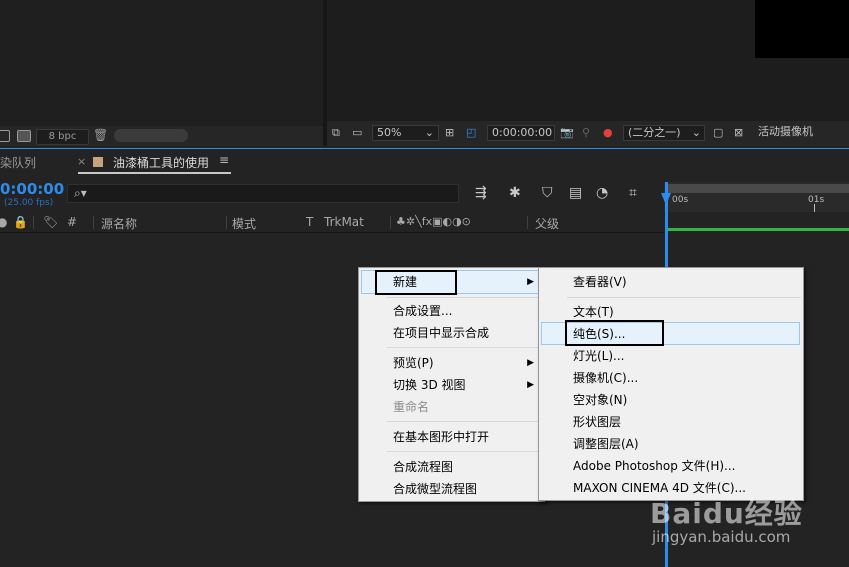 The height and width of the screenshot is (567, 849). I want to click on column-parent: 父级, so click(547, 223).